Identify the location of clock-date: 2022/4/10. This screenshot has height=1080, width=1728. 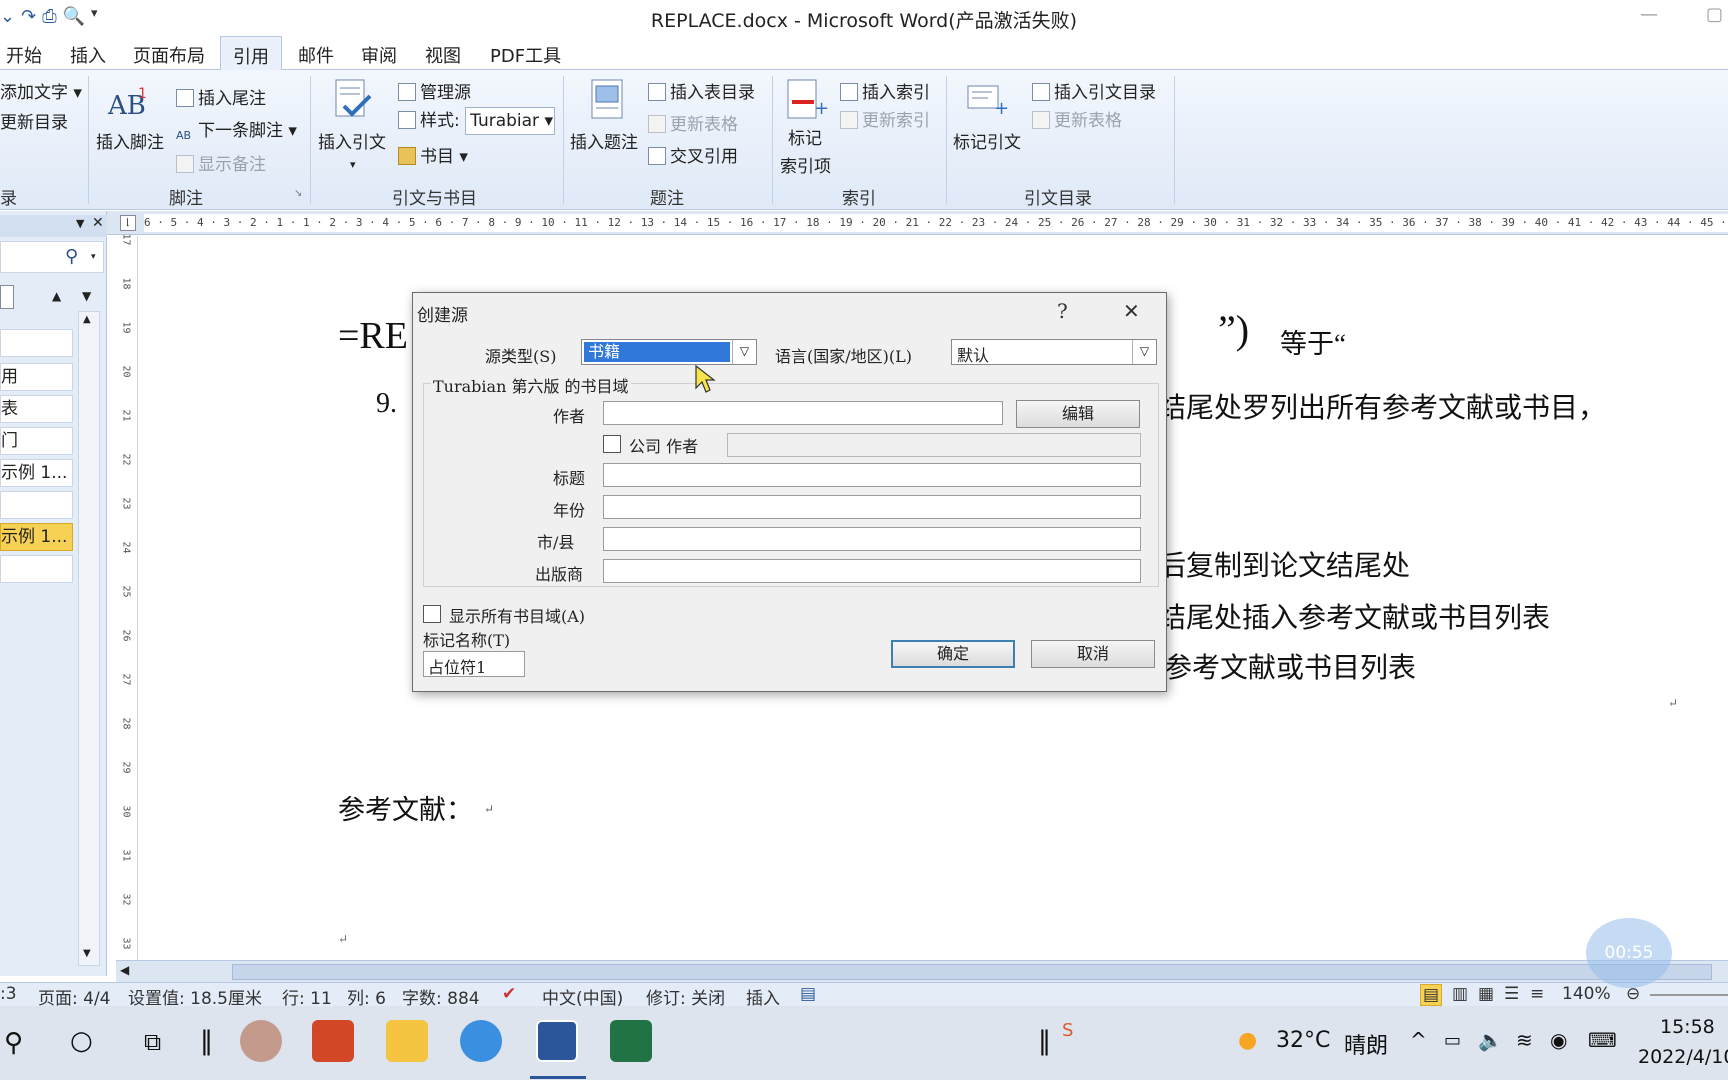
(1683, 1057).